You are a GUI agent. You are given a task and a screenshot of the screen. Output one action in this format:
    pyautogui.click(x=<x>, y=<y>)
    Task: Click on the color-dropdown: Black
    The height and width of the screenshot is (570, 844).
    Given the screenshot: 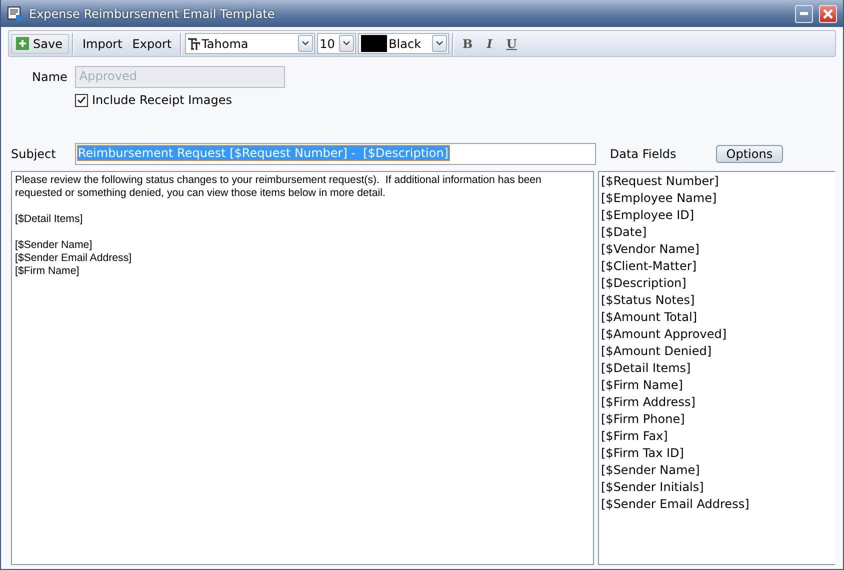 What is the action you would take?
    pyautogui.click(x=403, y=43)
    